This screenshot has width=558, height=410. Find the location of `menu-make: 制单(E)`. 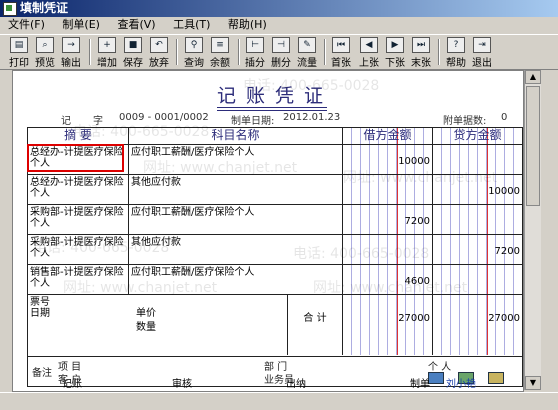

menu-make: 制单(E) is located at coordinates (81, 24).